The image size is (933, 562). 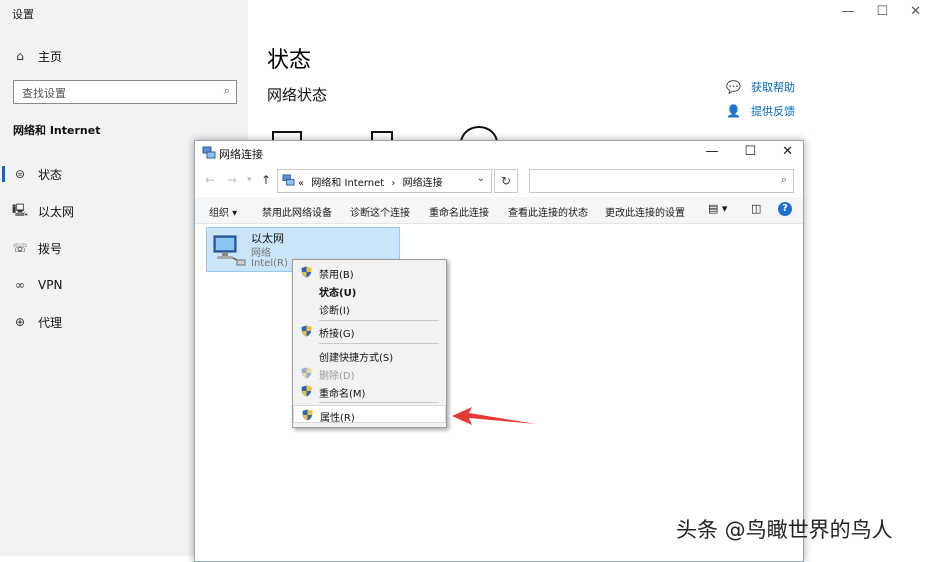 What do you see at coordinates (756, 208) in the screenshot?
I see `preview-pane-icon: ◫` at bounding box center [756, 208].